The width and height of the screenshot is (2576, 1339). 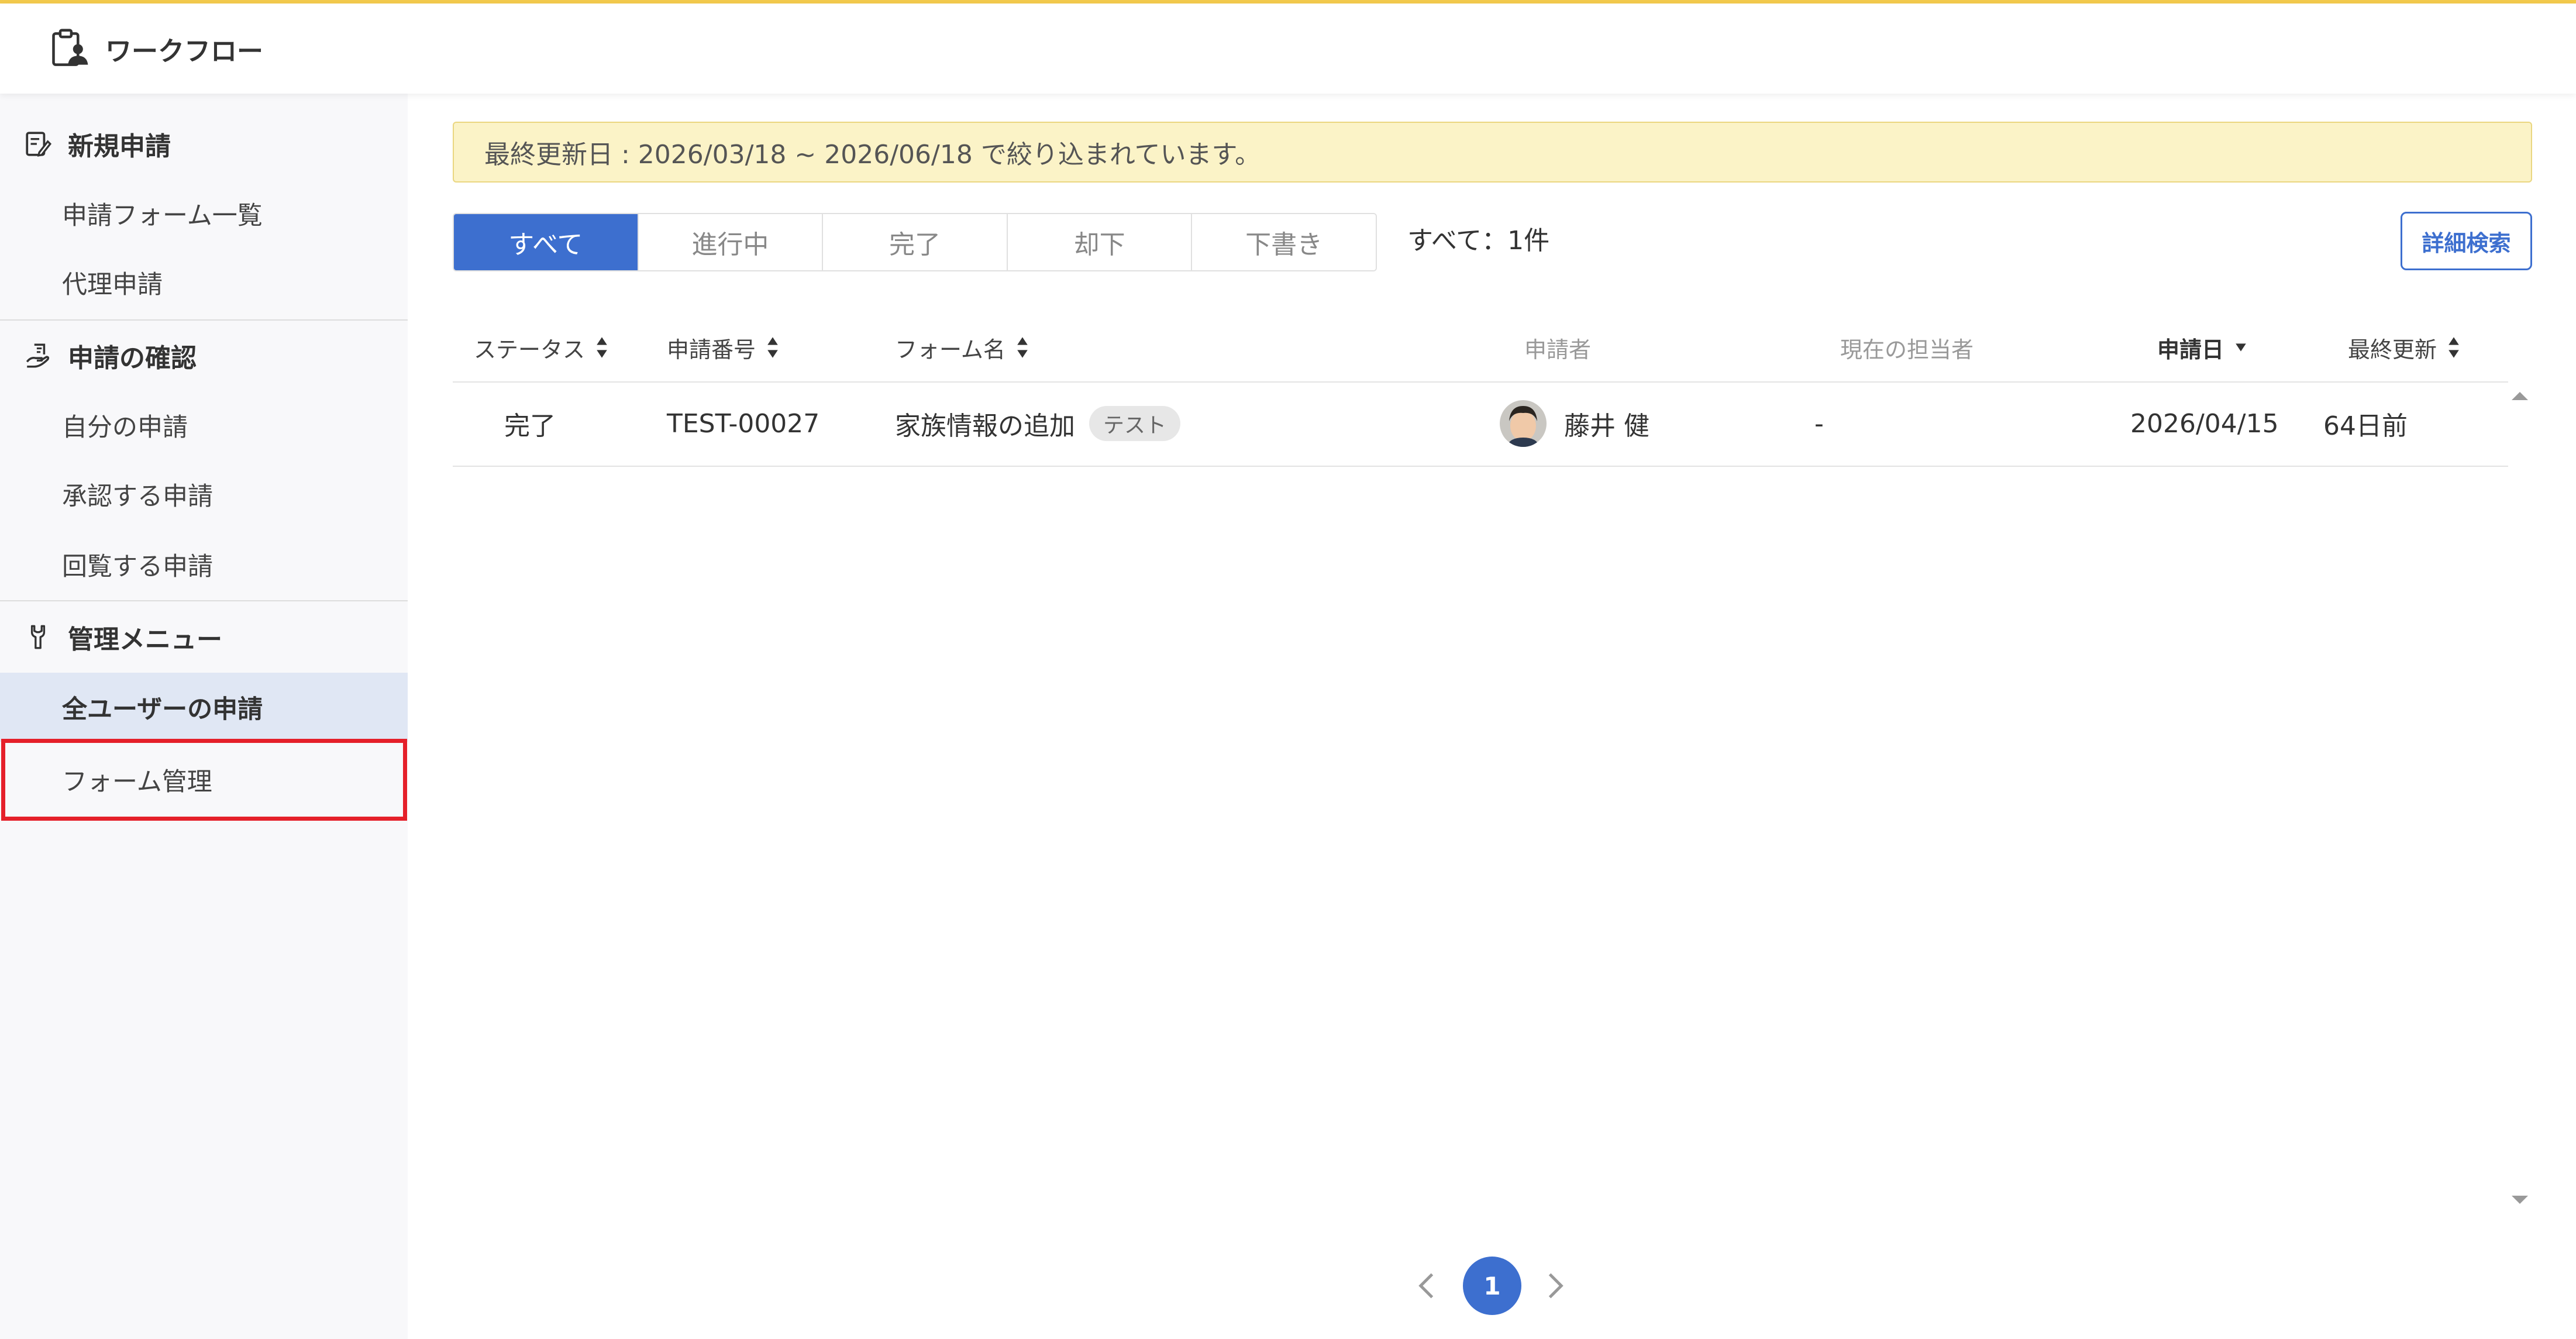 I want to click on sidebar-item-circulation-applications: 回覧する申請, so click(x=204, y=564).